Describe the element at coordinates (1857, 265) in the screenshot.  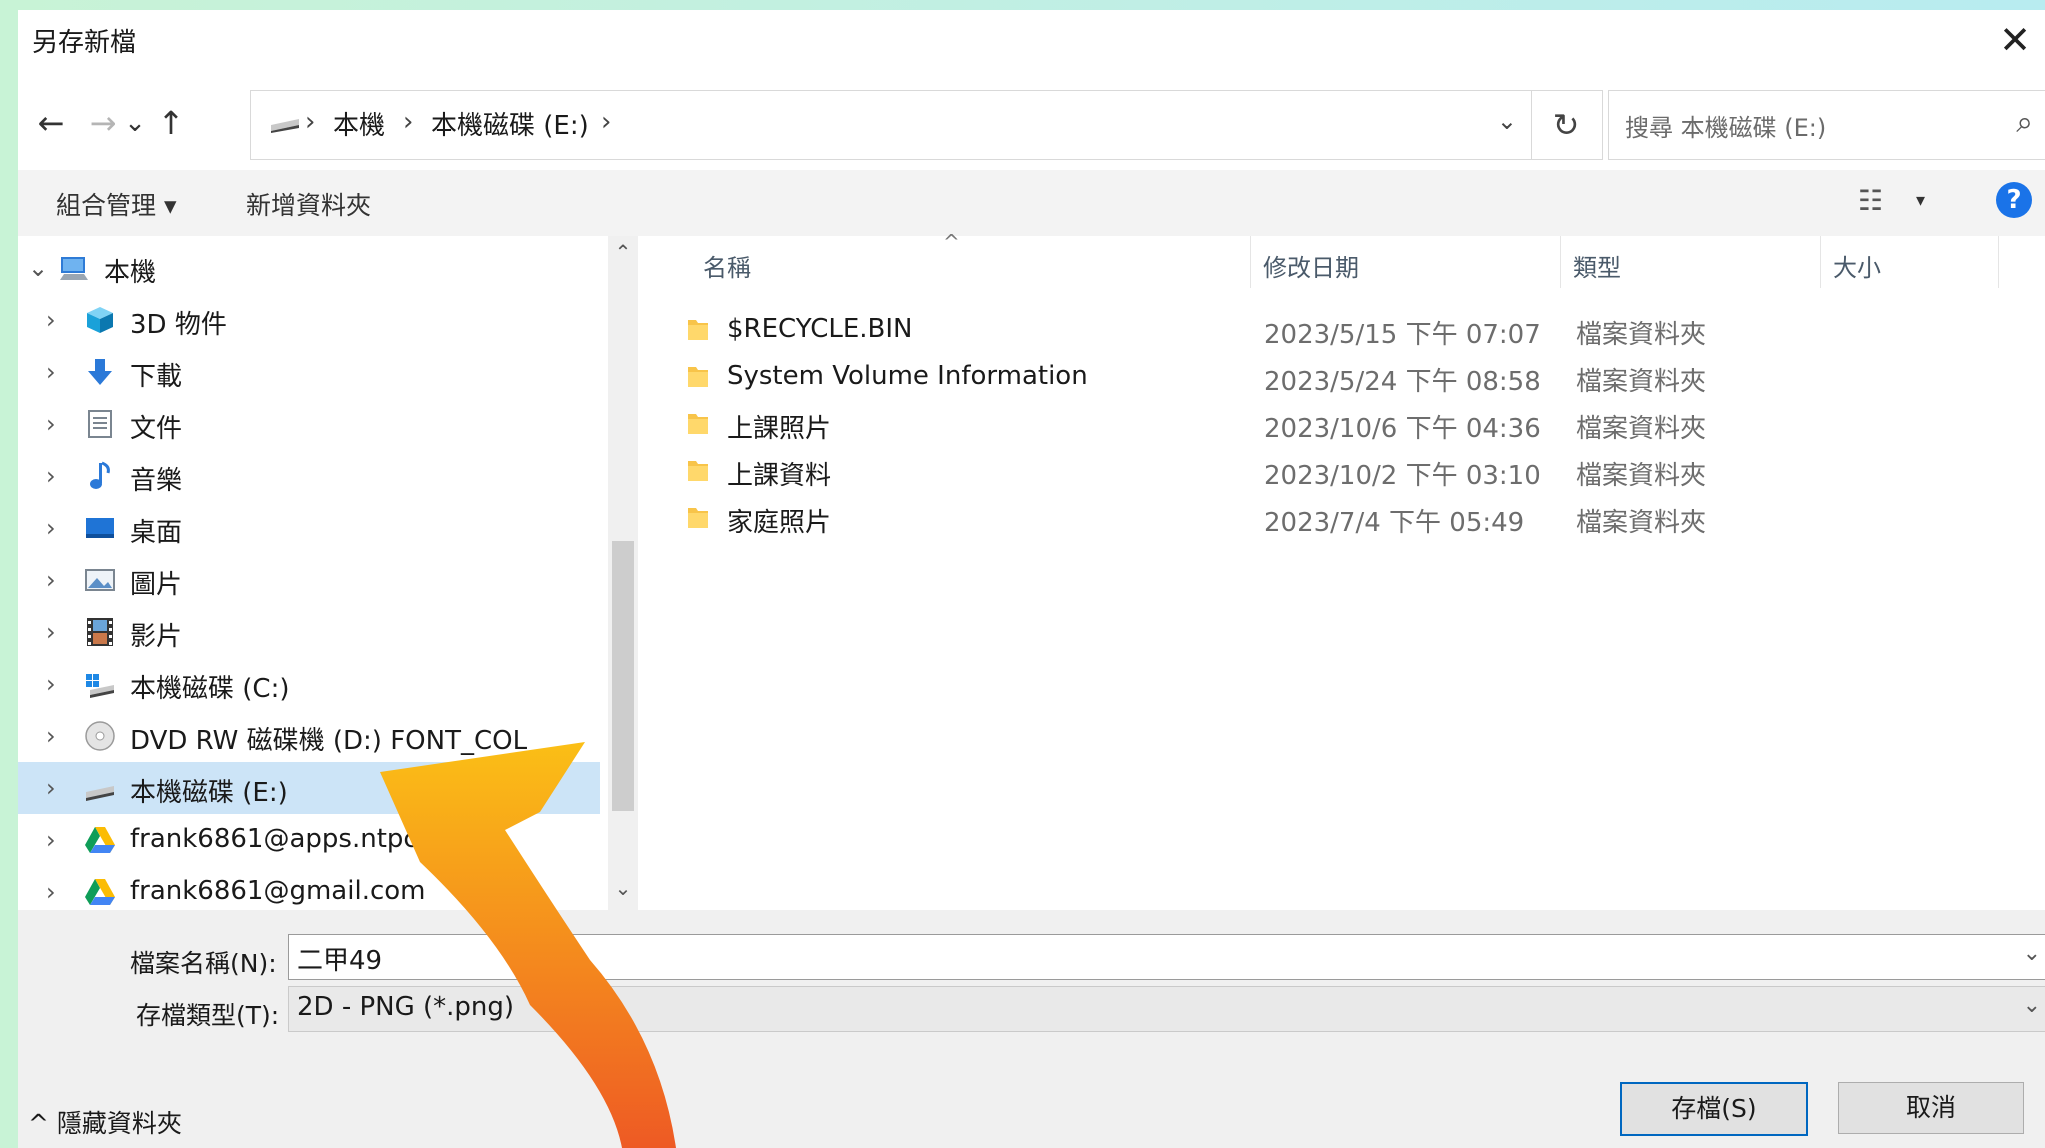
I see `column-header-size: 大小` at that location.